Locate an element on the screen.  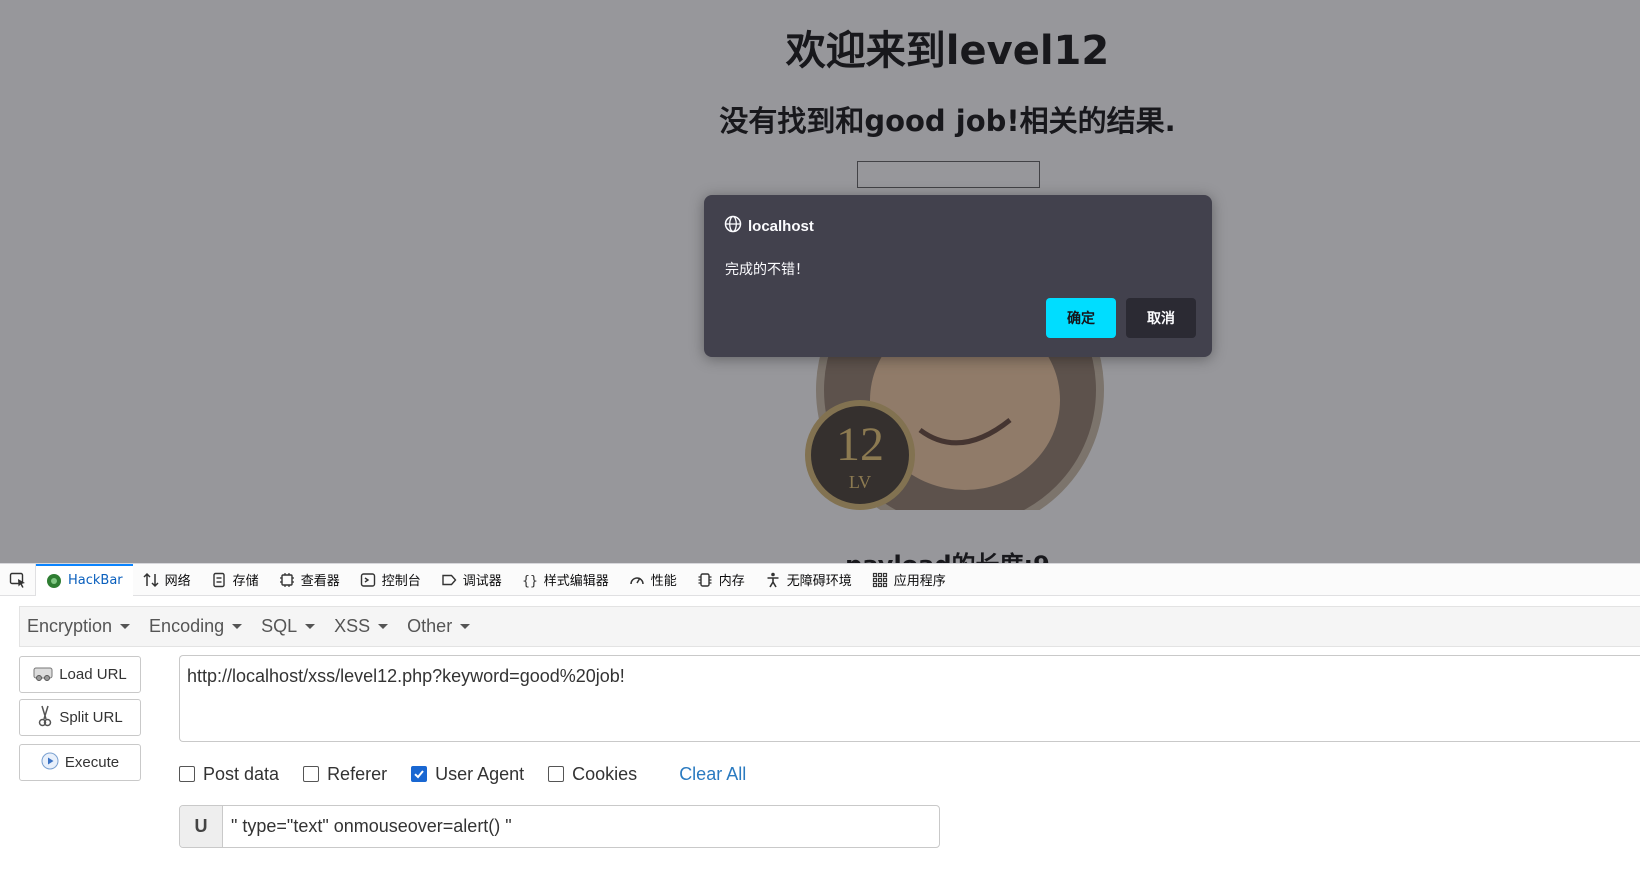
split-url-button: Split URL is located at coordinates (80, 717).